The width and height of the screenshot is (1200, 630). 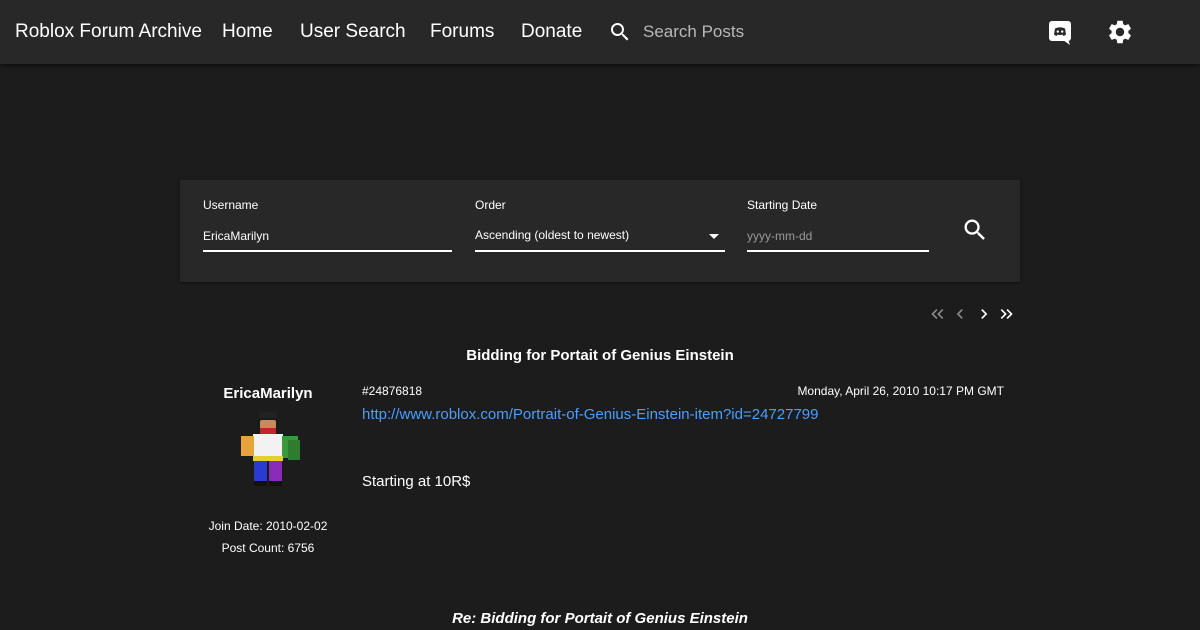 I want to click on starting-date-field: Starting Date, so click(x=838, y=225).